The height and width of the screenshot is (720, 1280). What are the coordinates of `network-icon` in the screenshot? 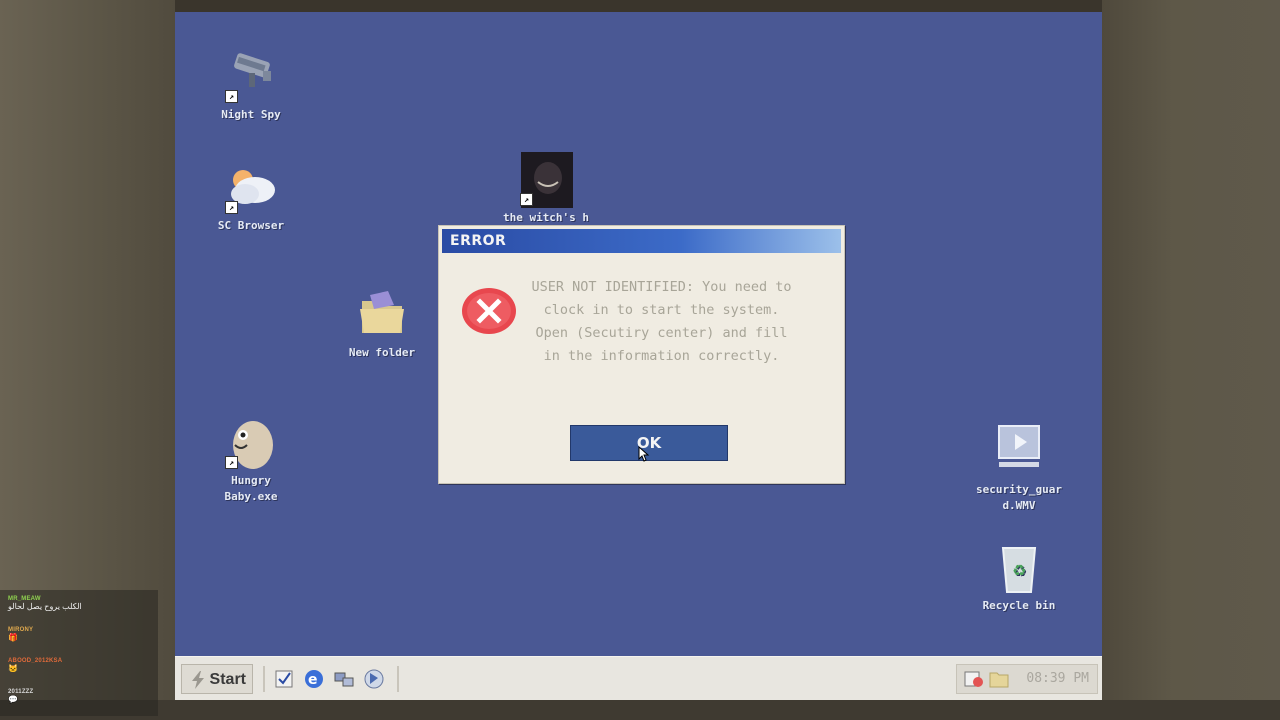 It's located at (344, 679).